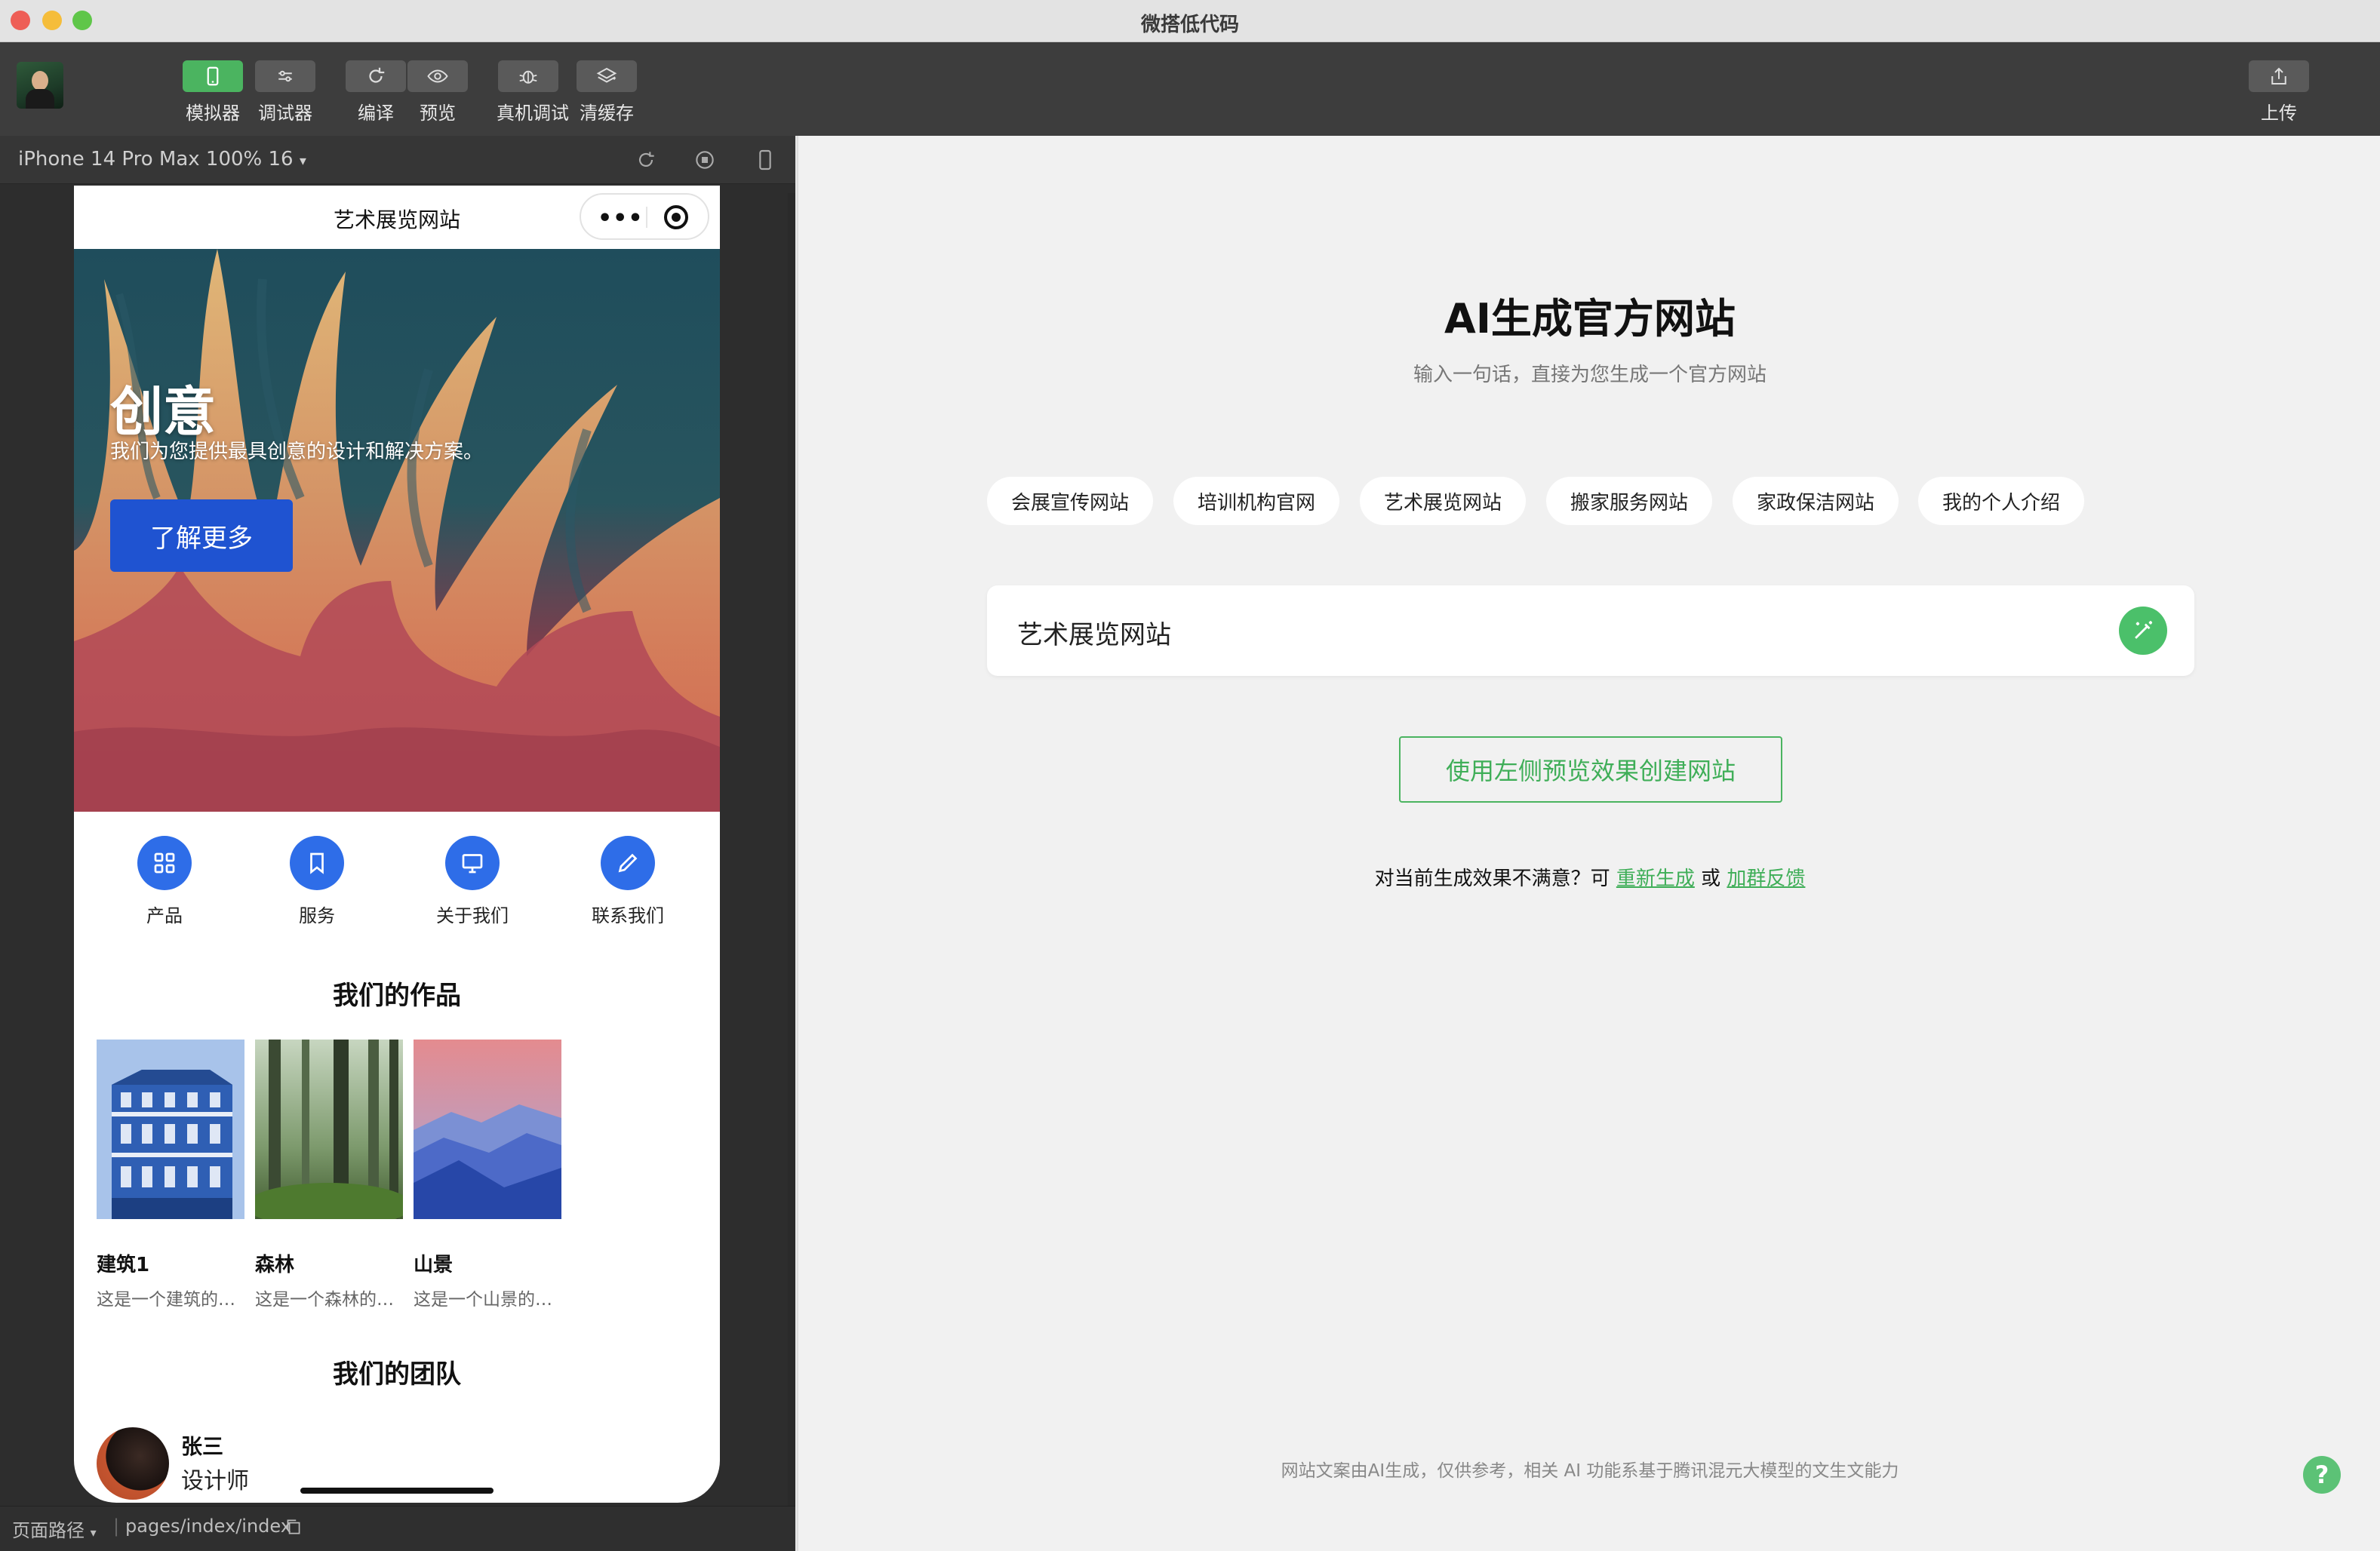 Image resolution: width=2380 pixels, height=1551 pixels. I want to click on work-name: 森林, so click(275, 1265).